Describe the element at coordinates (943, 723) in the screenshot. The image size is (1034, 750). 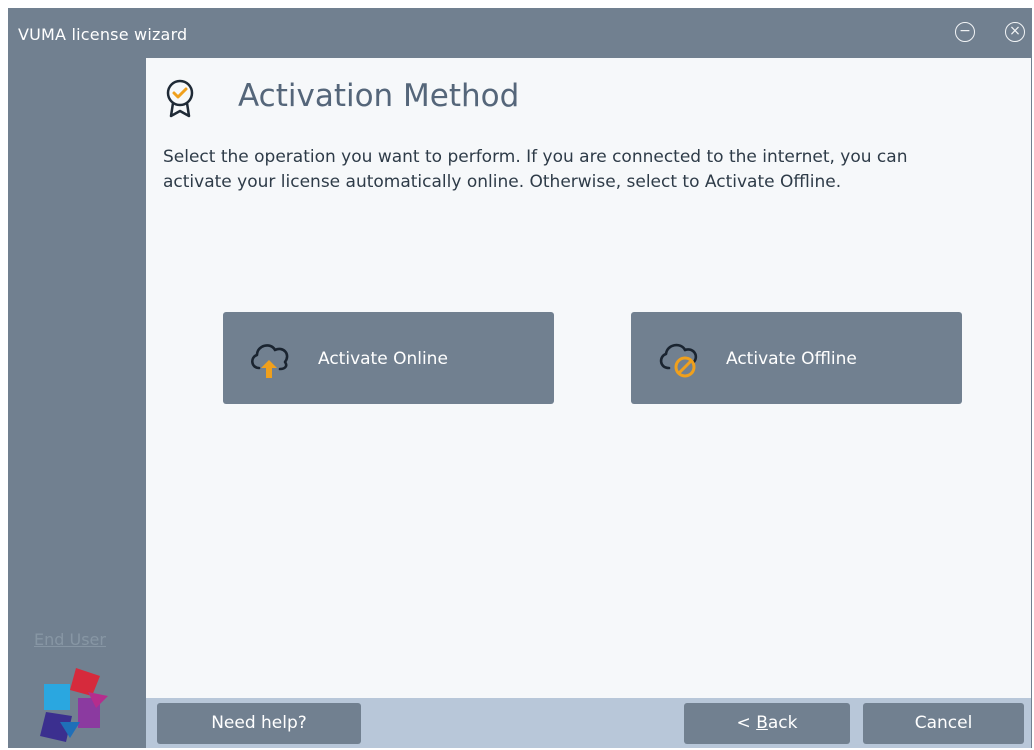
I see `cancel-button: Cancel` at that location.